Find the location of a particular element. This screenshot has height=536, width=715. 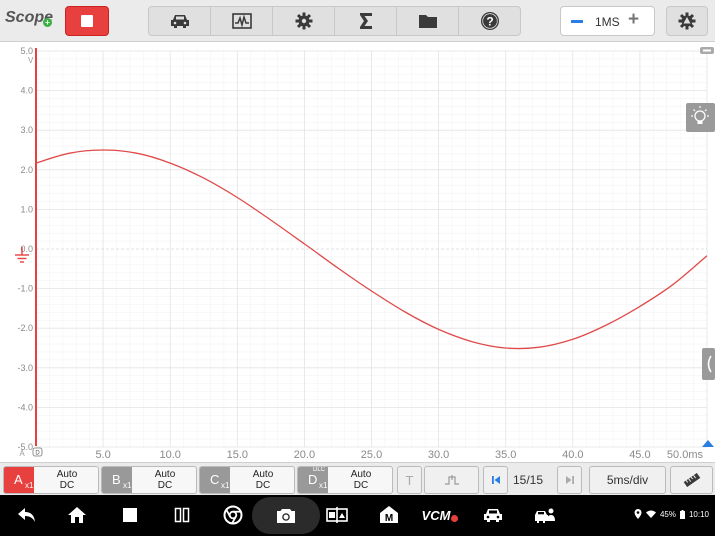

x-tick-label: 40.0 is located at coordinates (572, 455).